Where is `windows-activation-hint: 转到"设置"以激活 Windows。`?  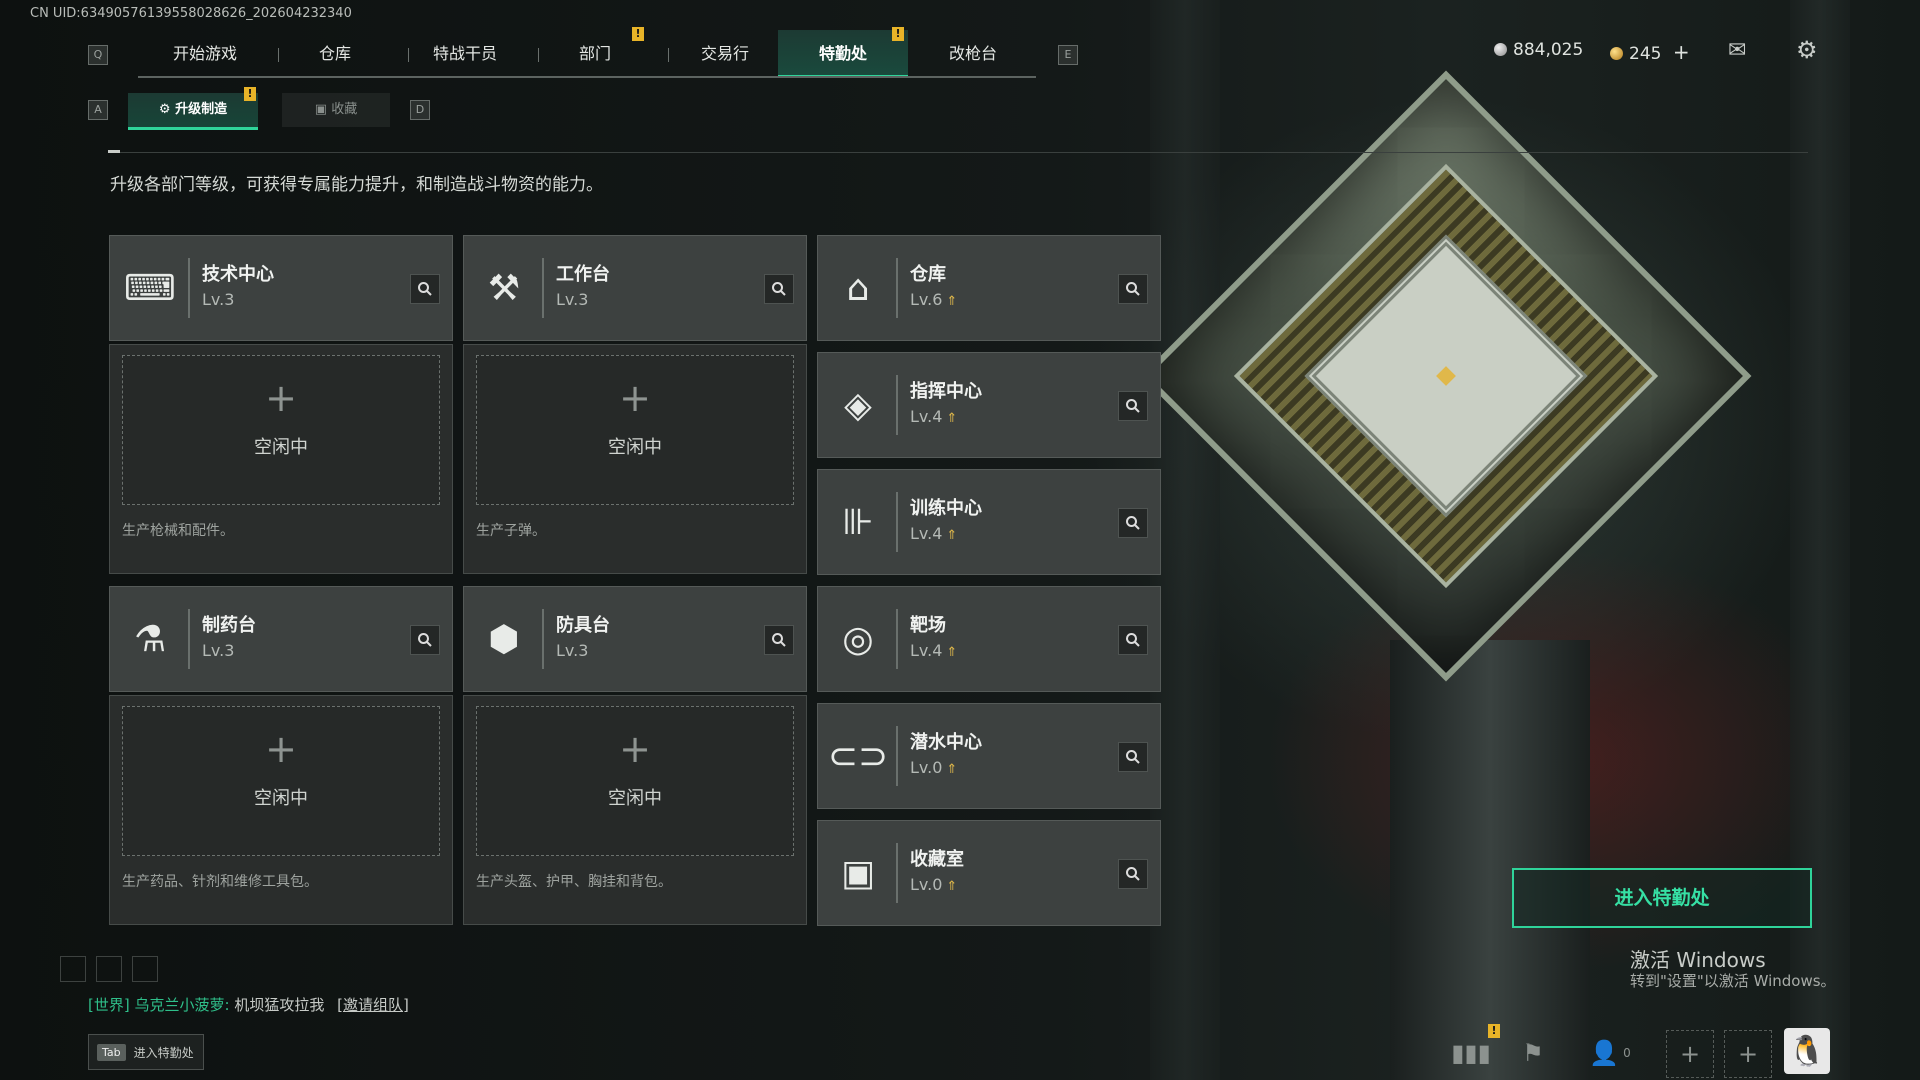
windows-activation-hint: 转到"设置"以激活 Windows。 is located at coordinates (1733, 981).